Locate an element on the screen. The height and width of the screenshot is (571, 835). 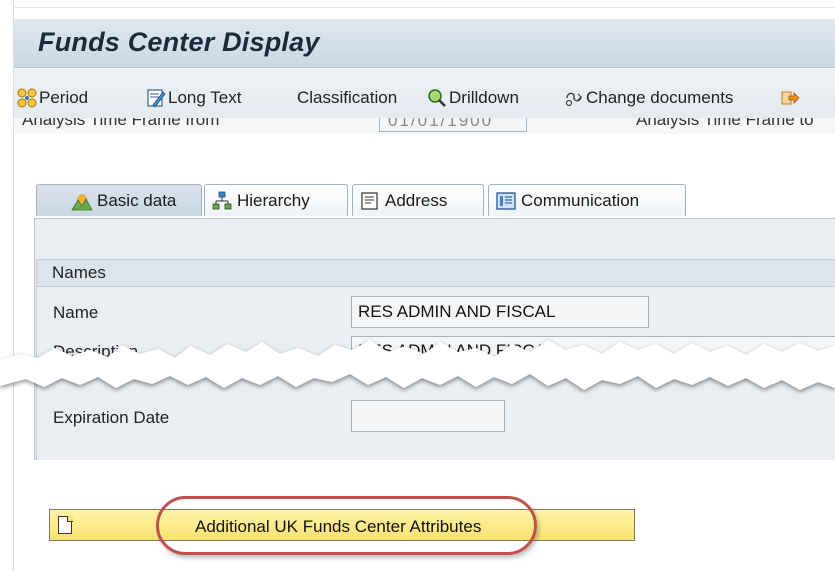
long-text-button: Long Text is located at coordinates (193, 98).